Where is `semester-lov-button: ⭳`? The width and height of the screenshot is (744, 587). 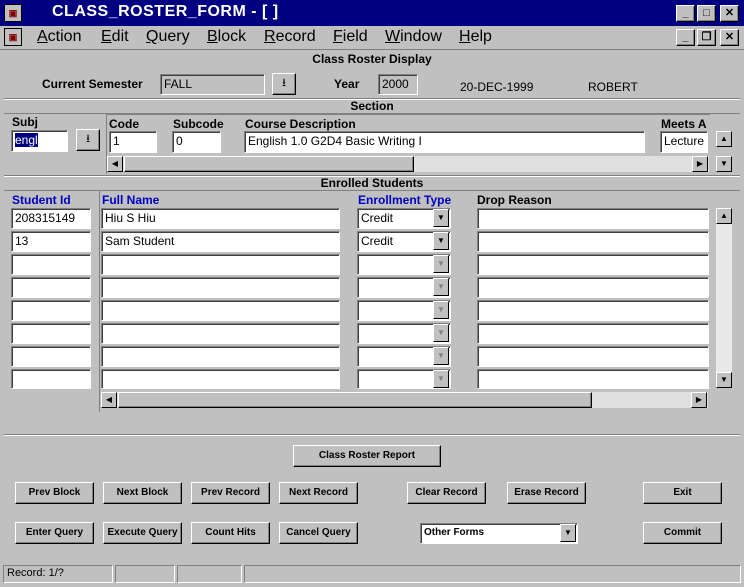 semester-lov-button: ⭳ is located at coordinates (284, 84).